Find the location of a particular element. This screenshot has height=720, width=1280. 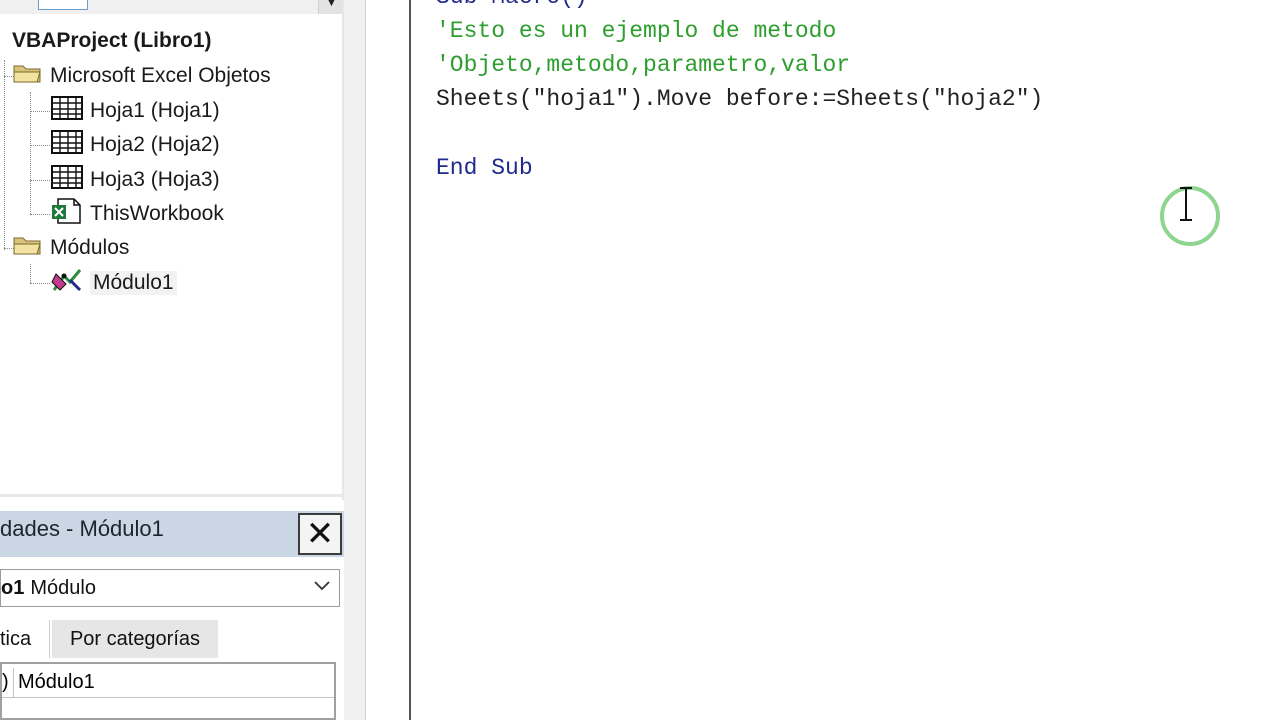

tab-label: Por categorías is located at coordinates (135, 638).